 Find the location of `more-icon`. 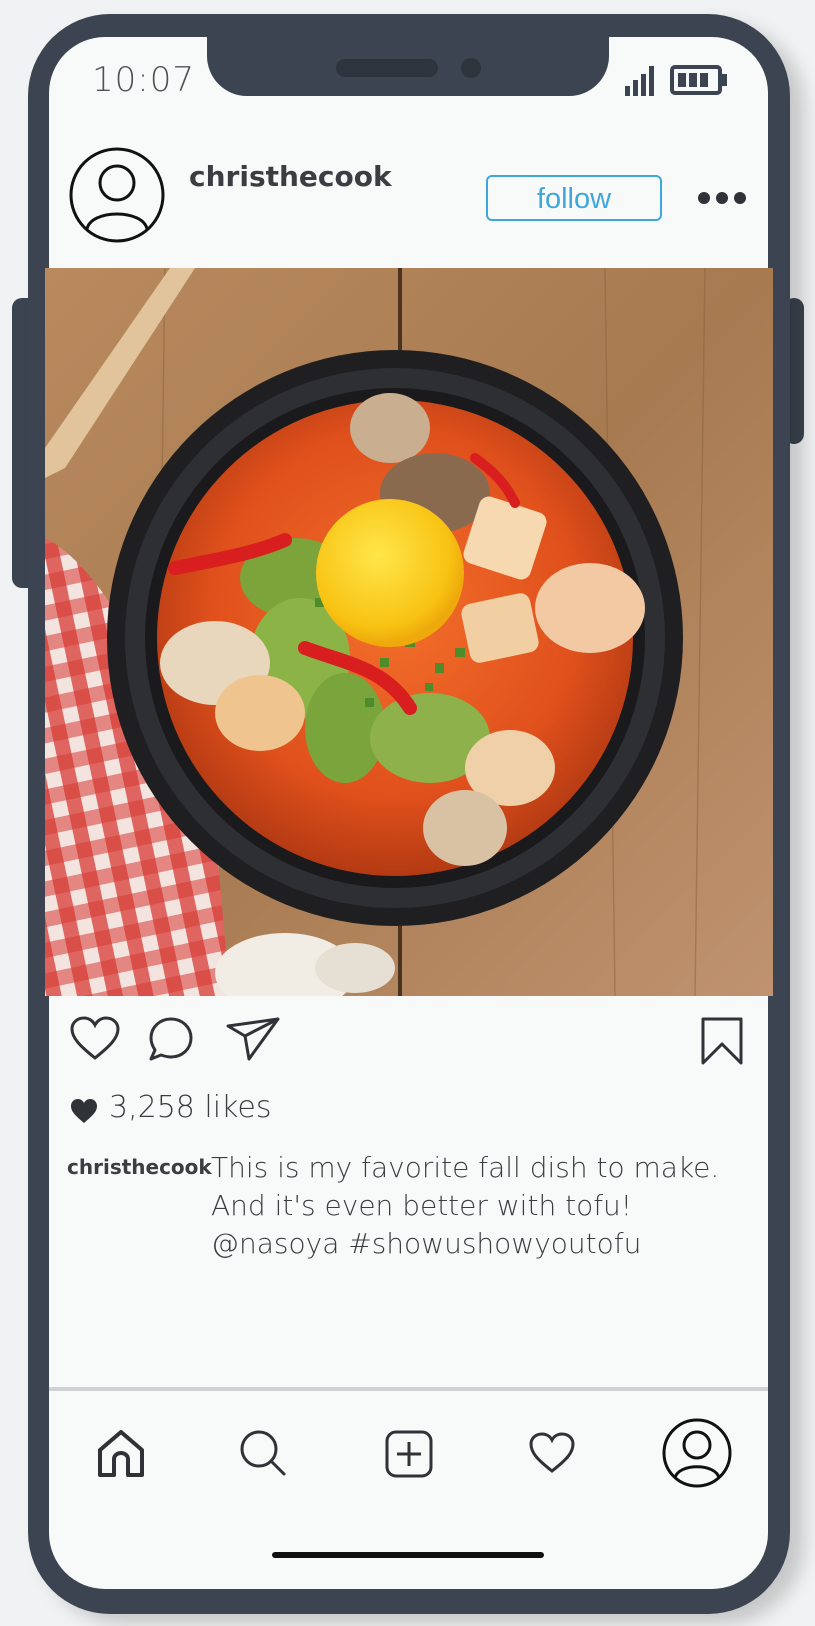

more-icon is located at coordinates (722, 198).